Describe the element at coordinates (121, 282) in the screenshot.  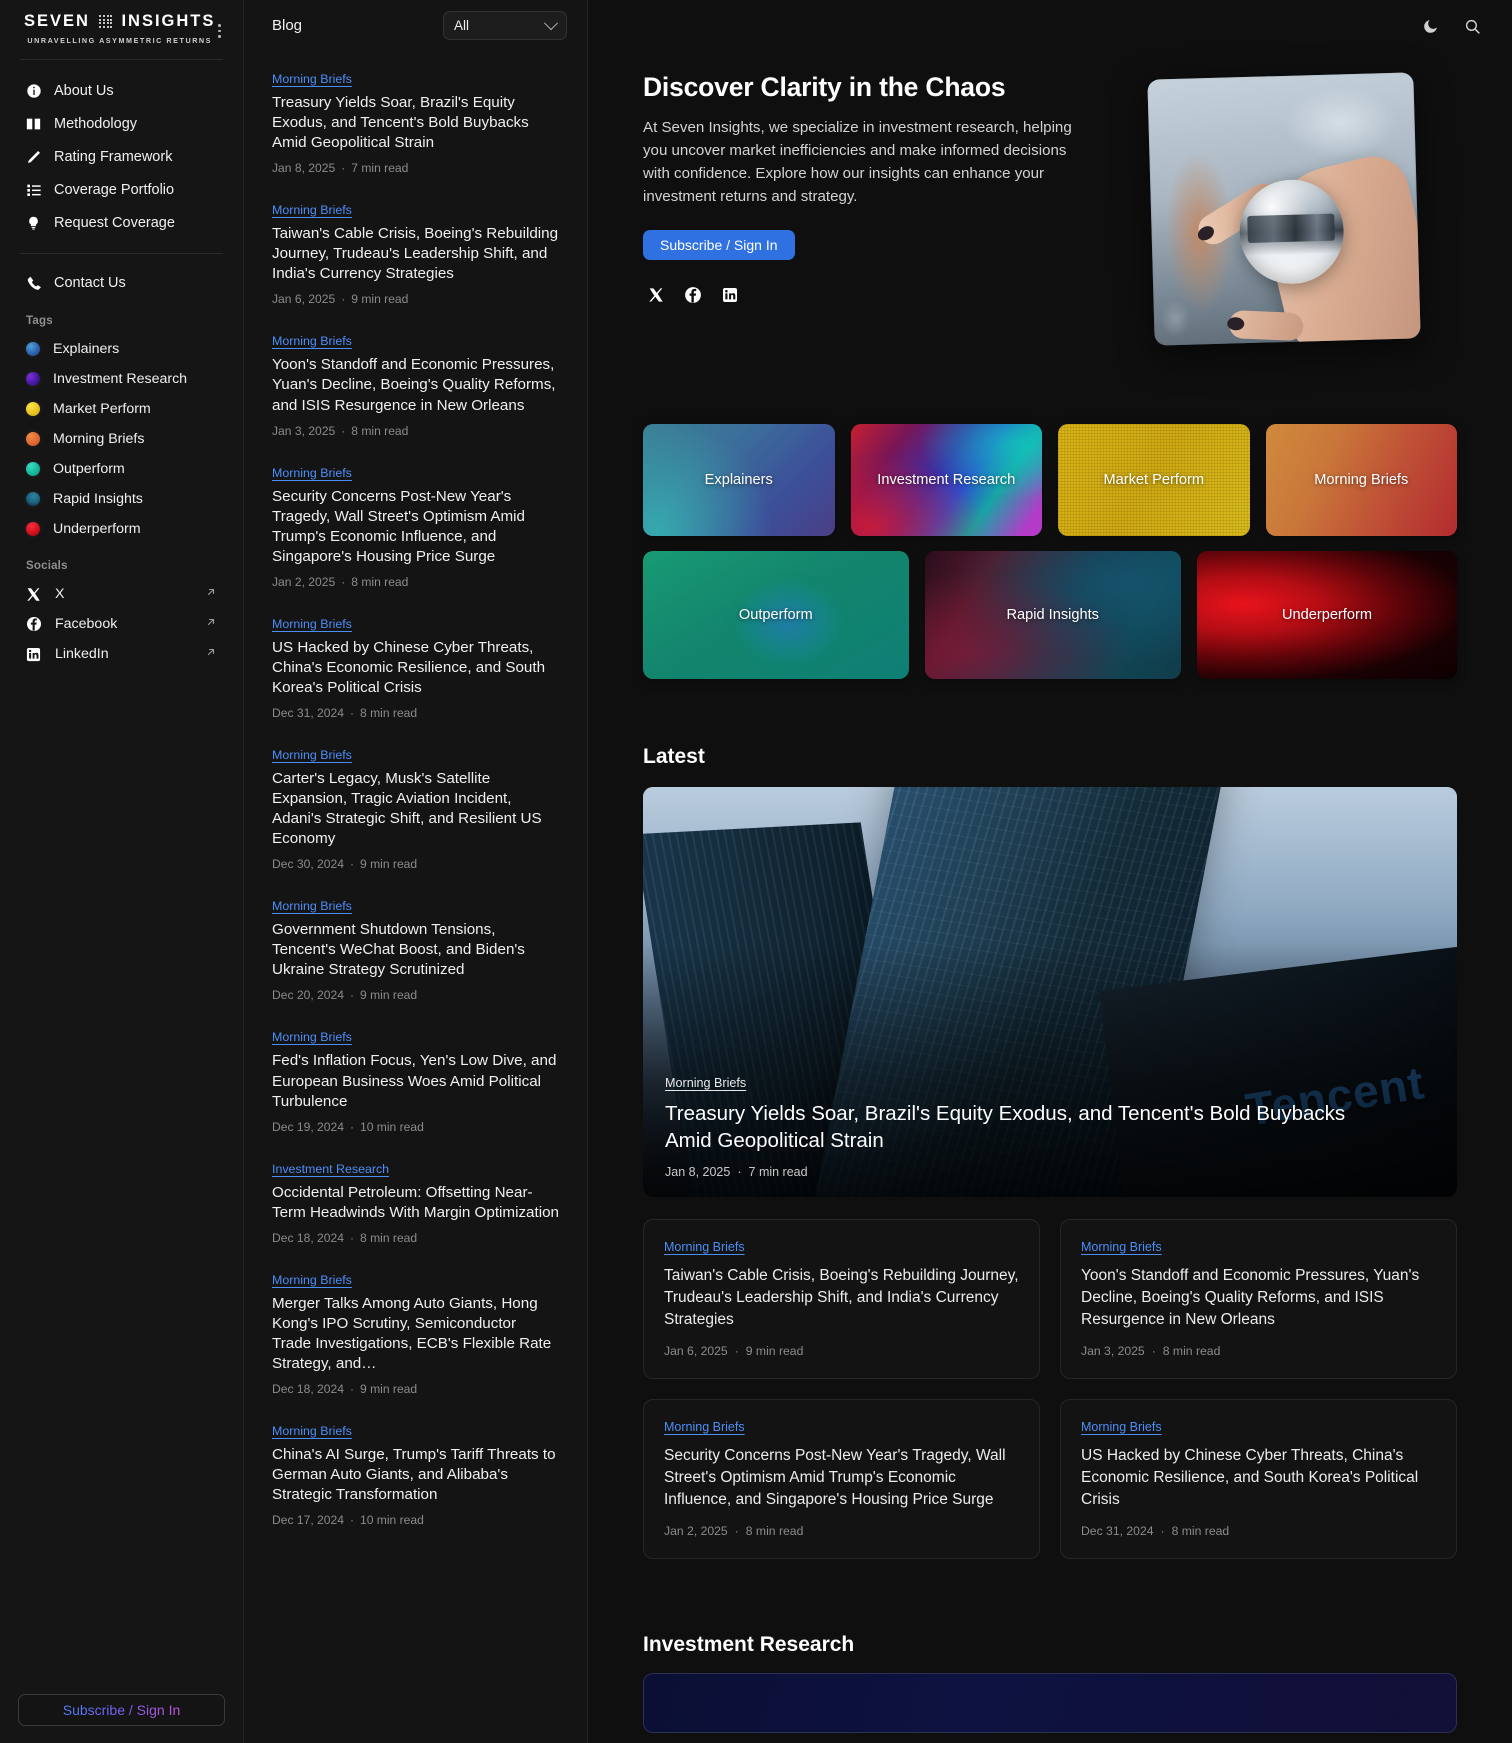
I see `sidebar-item-contact-us: Contact Us` at that location.